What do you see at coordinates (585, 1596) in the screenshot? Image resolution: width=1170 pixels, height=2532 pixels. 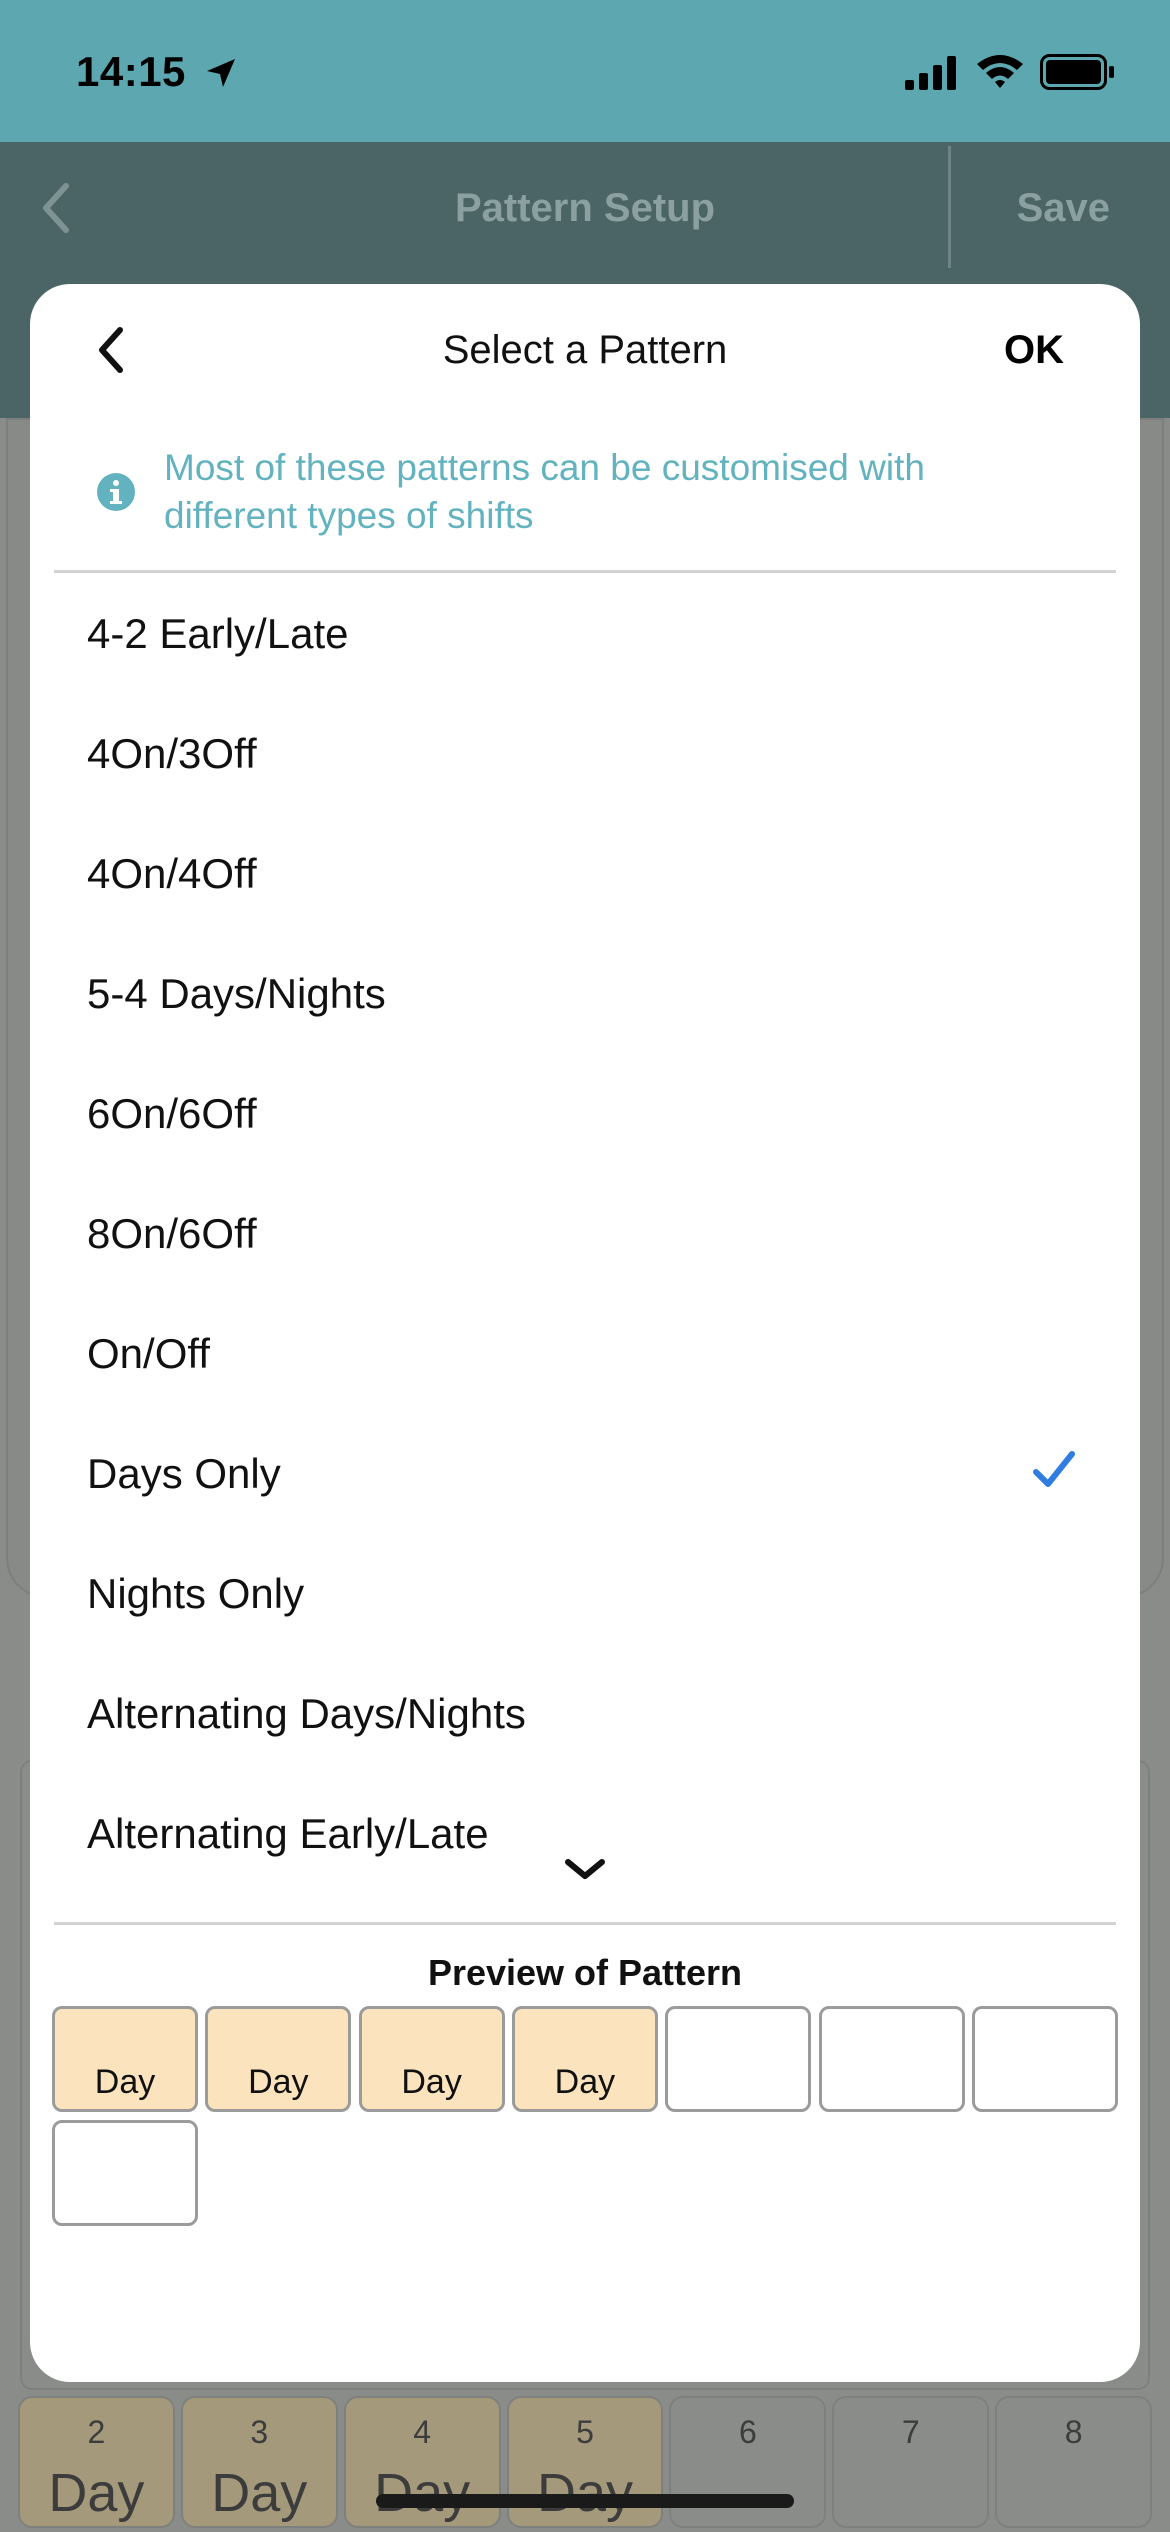 I see `pattern-option: Nights Only` at bounding box center [585, 1596].